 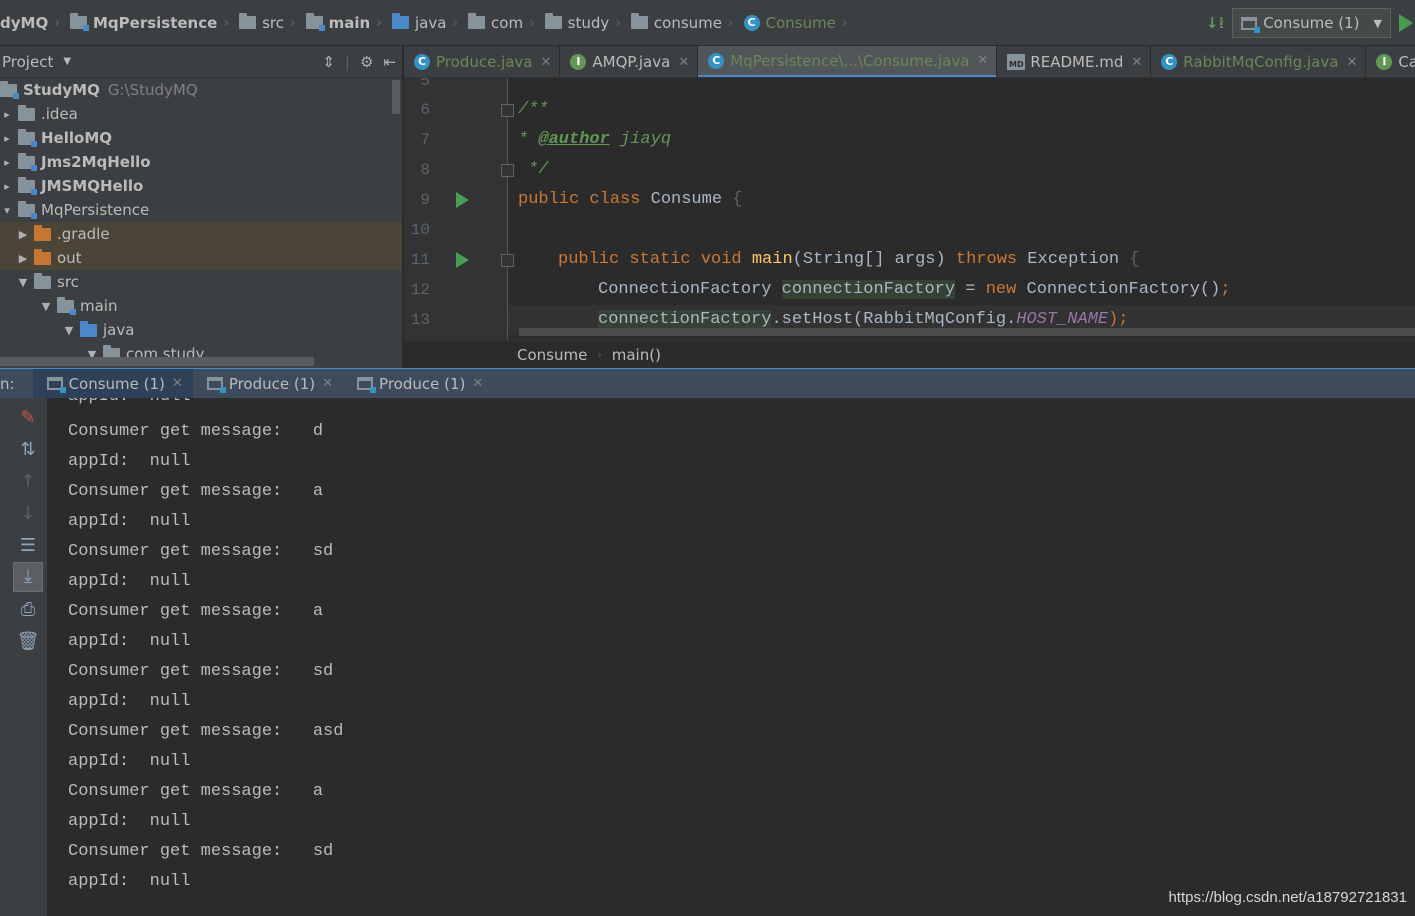 What do you see at coordinates (1074, 61) in the screenshot?
I see `tab-readme-md: MD README.md ✕` at bounding box center [1074, 61].